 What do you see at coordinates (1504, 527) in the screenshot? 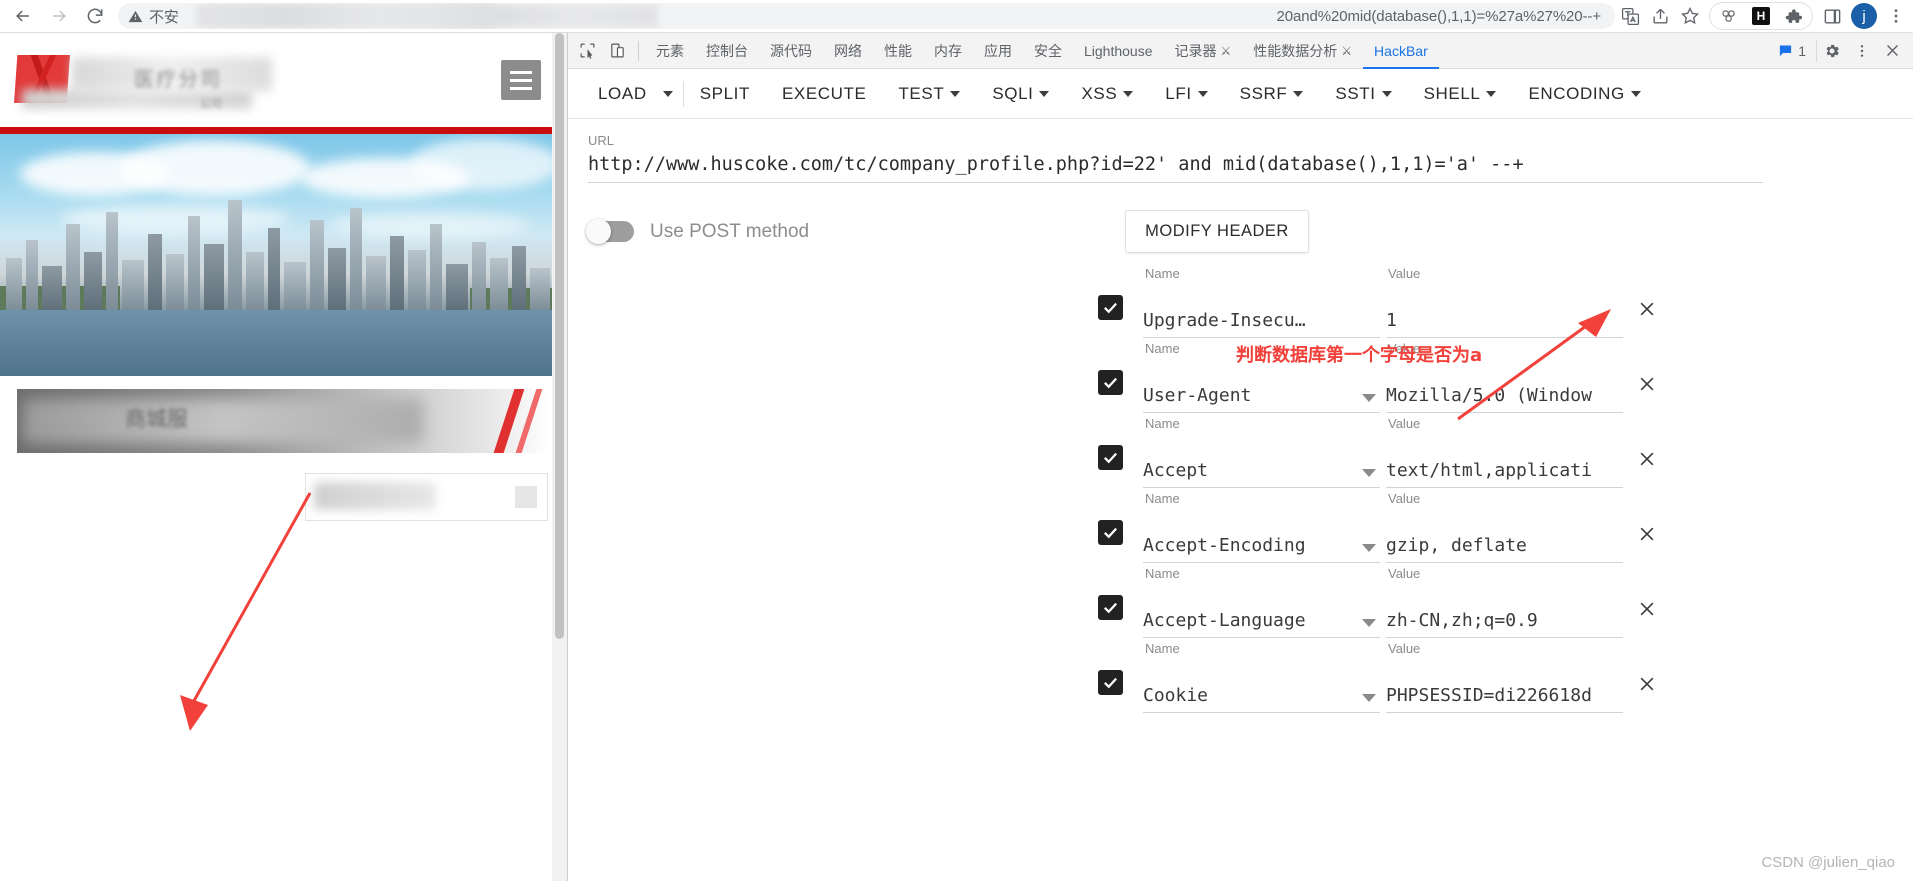
I see `header-value-field: Value gzip, deflate` at bounding box center [1504, 527].